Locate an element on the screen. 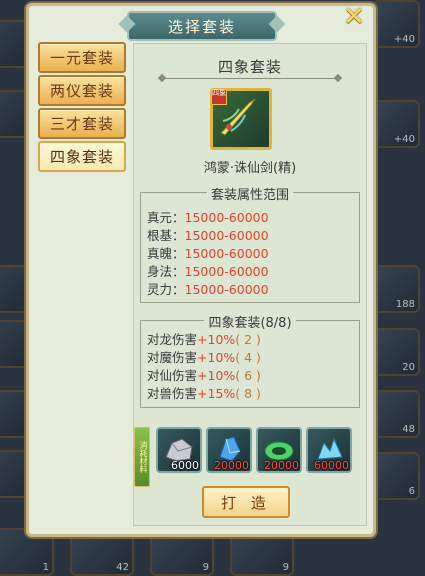 This screenshot has width=425, height=576. heading-divider is located at coordinates (250, 78).